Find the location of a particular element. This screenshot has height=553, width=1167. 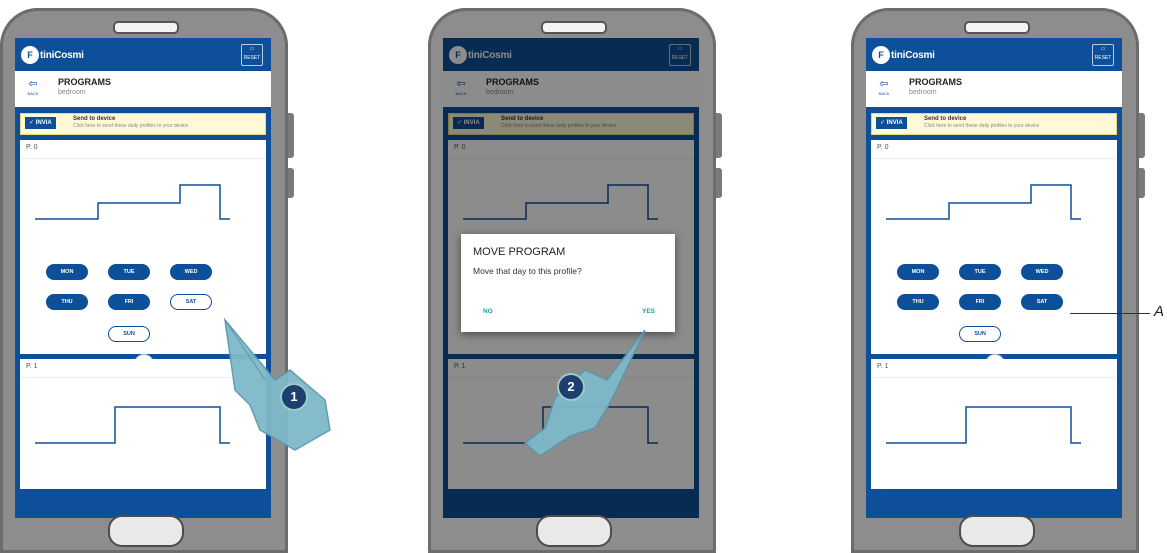

step-2-badge: 2 is located at coordinates (571, 387).